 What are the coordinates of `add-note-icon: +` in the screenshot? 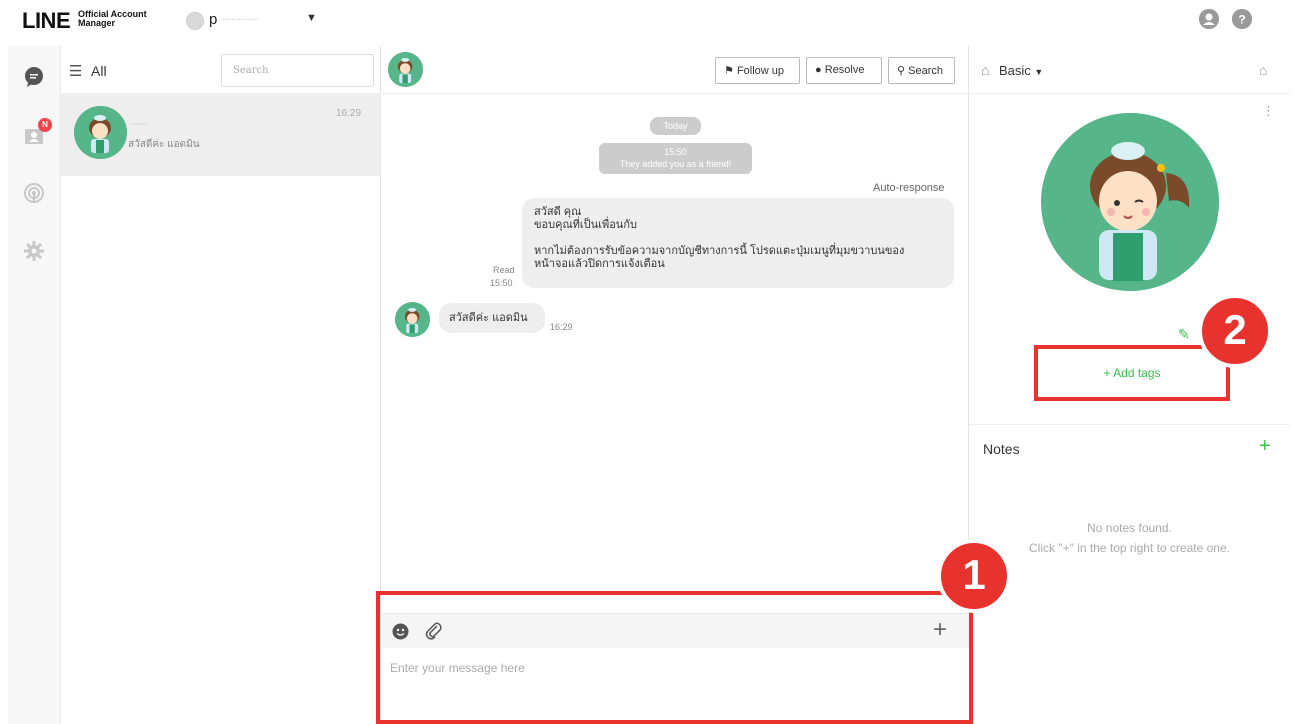 It's located at (1265, 446).